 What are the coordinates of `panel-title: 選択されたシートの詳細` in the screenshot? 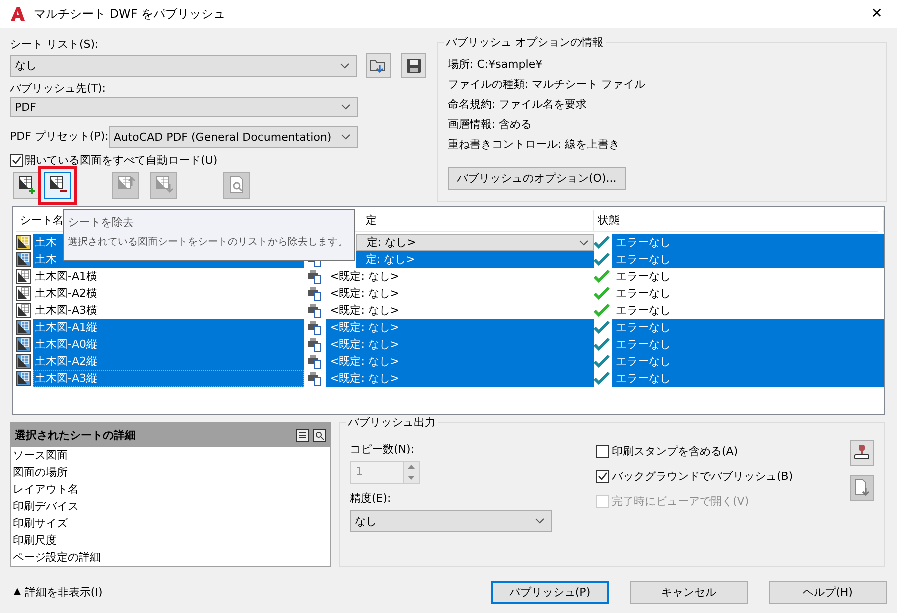 It's located at (76, 435).